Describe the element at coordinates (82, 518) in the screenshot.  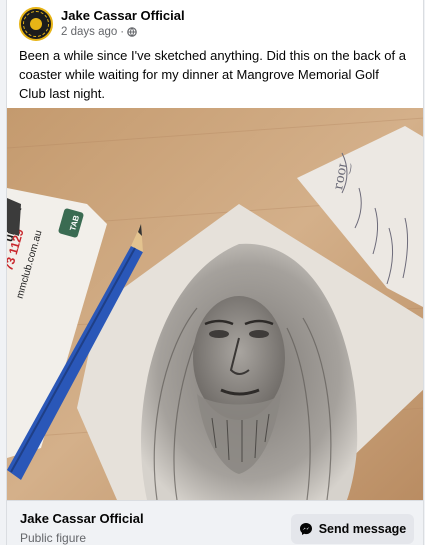
I see `footer-page-name: Jake Cassar Official` at that location.